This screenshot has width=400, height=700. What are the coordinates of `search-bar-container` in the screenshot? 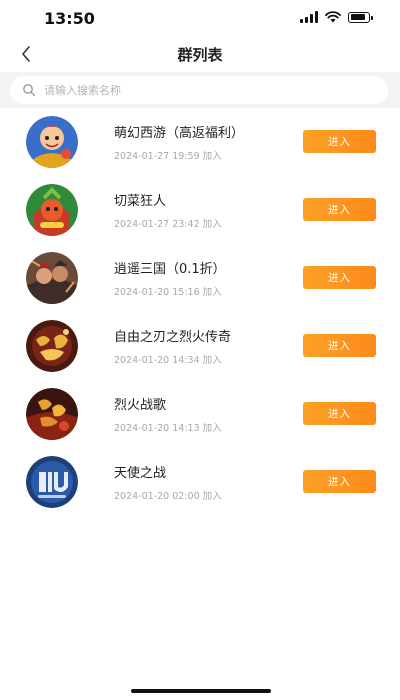 It's located at (200, 90).